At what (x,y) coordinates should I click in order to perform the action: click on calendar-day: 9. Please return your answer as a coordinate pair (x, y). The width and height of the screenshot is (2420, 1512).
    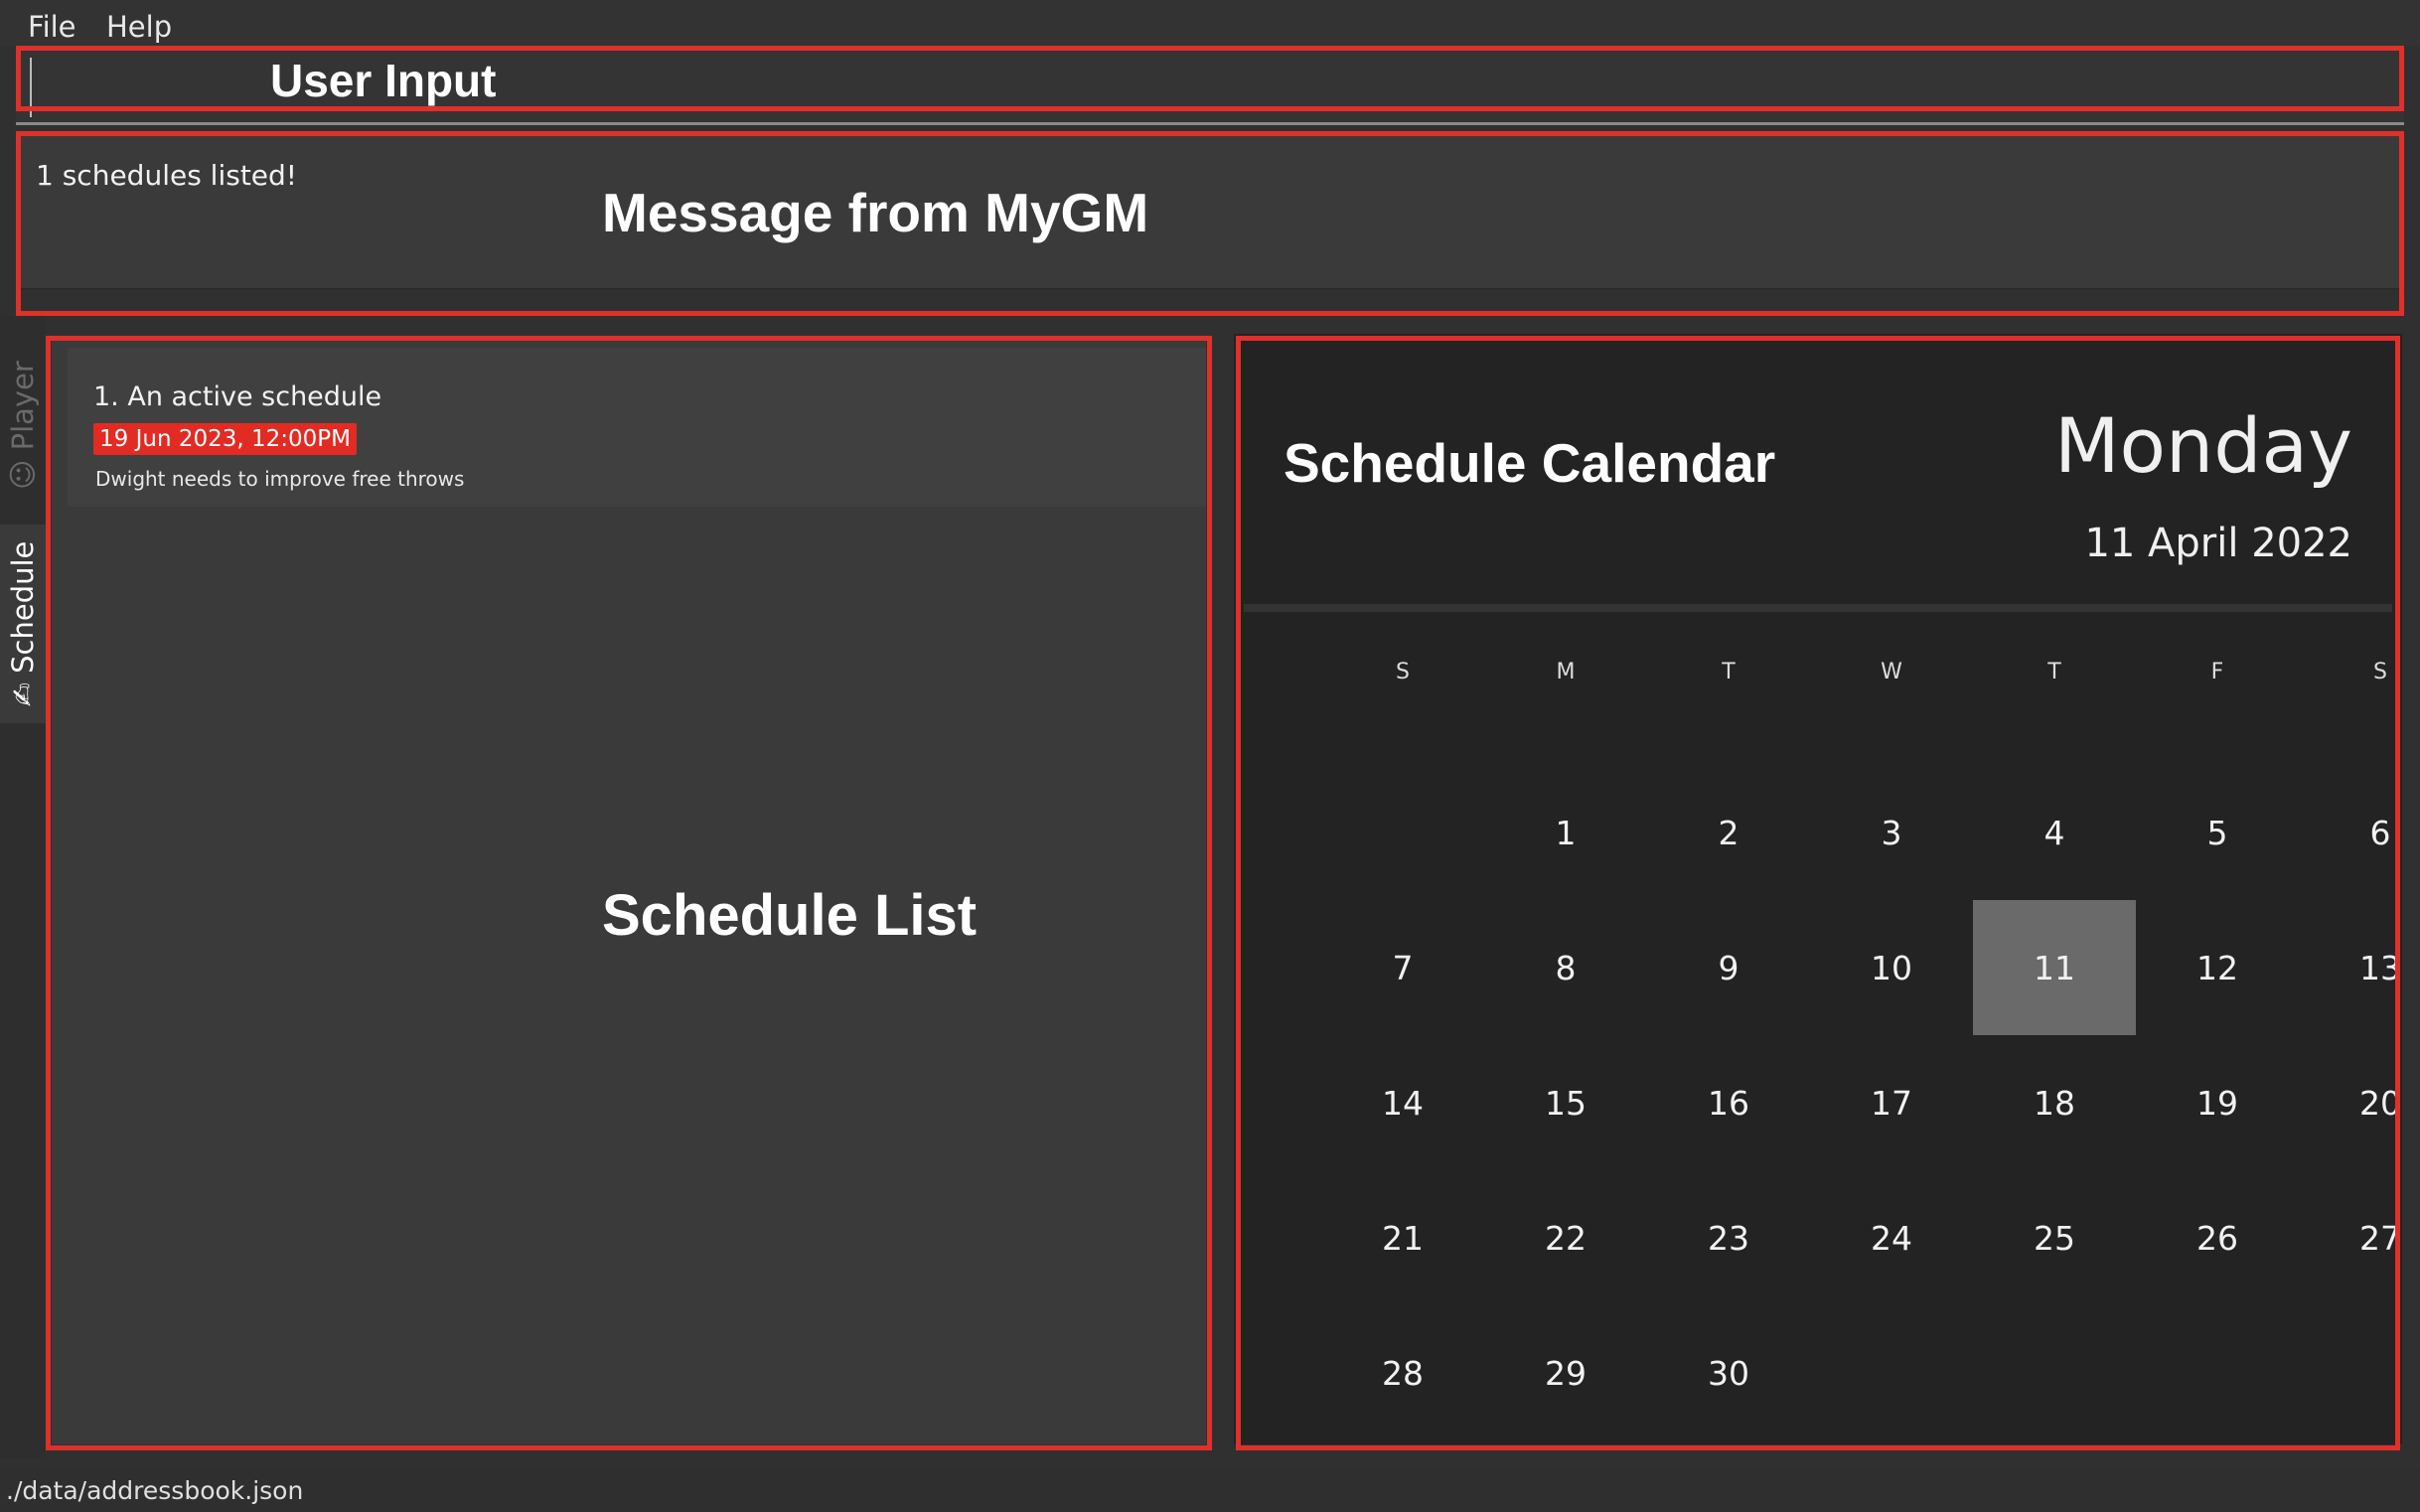
    Looking at the image, I should click on (1729, 967).